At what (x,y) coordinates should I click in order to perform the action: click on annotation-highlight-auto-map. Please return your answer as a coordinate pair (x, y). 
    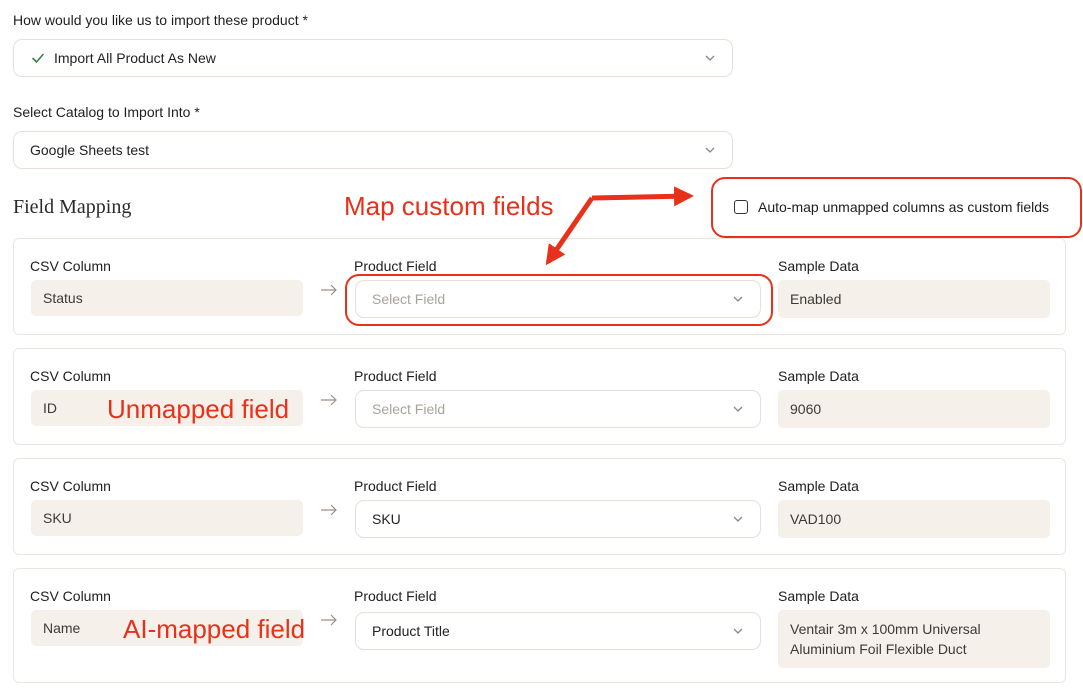
    Looking at the image, I should click on (896, 207).